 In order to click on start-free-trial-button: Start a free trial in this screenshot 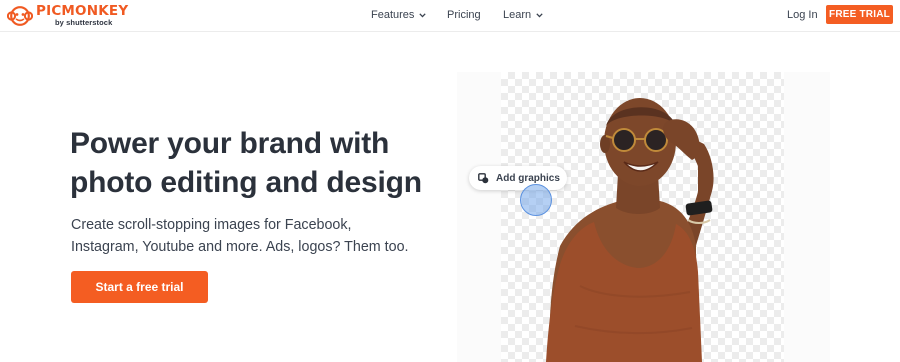, I will do `click(139, 287)`.